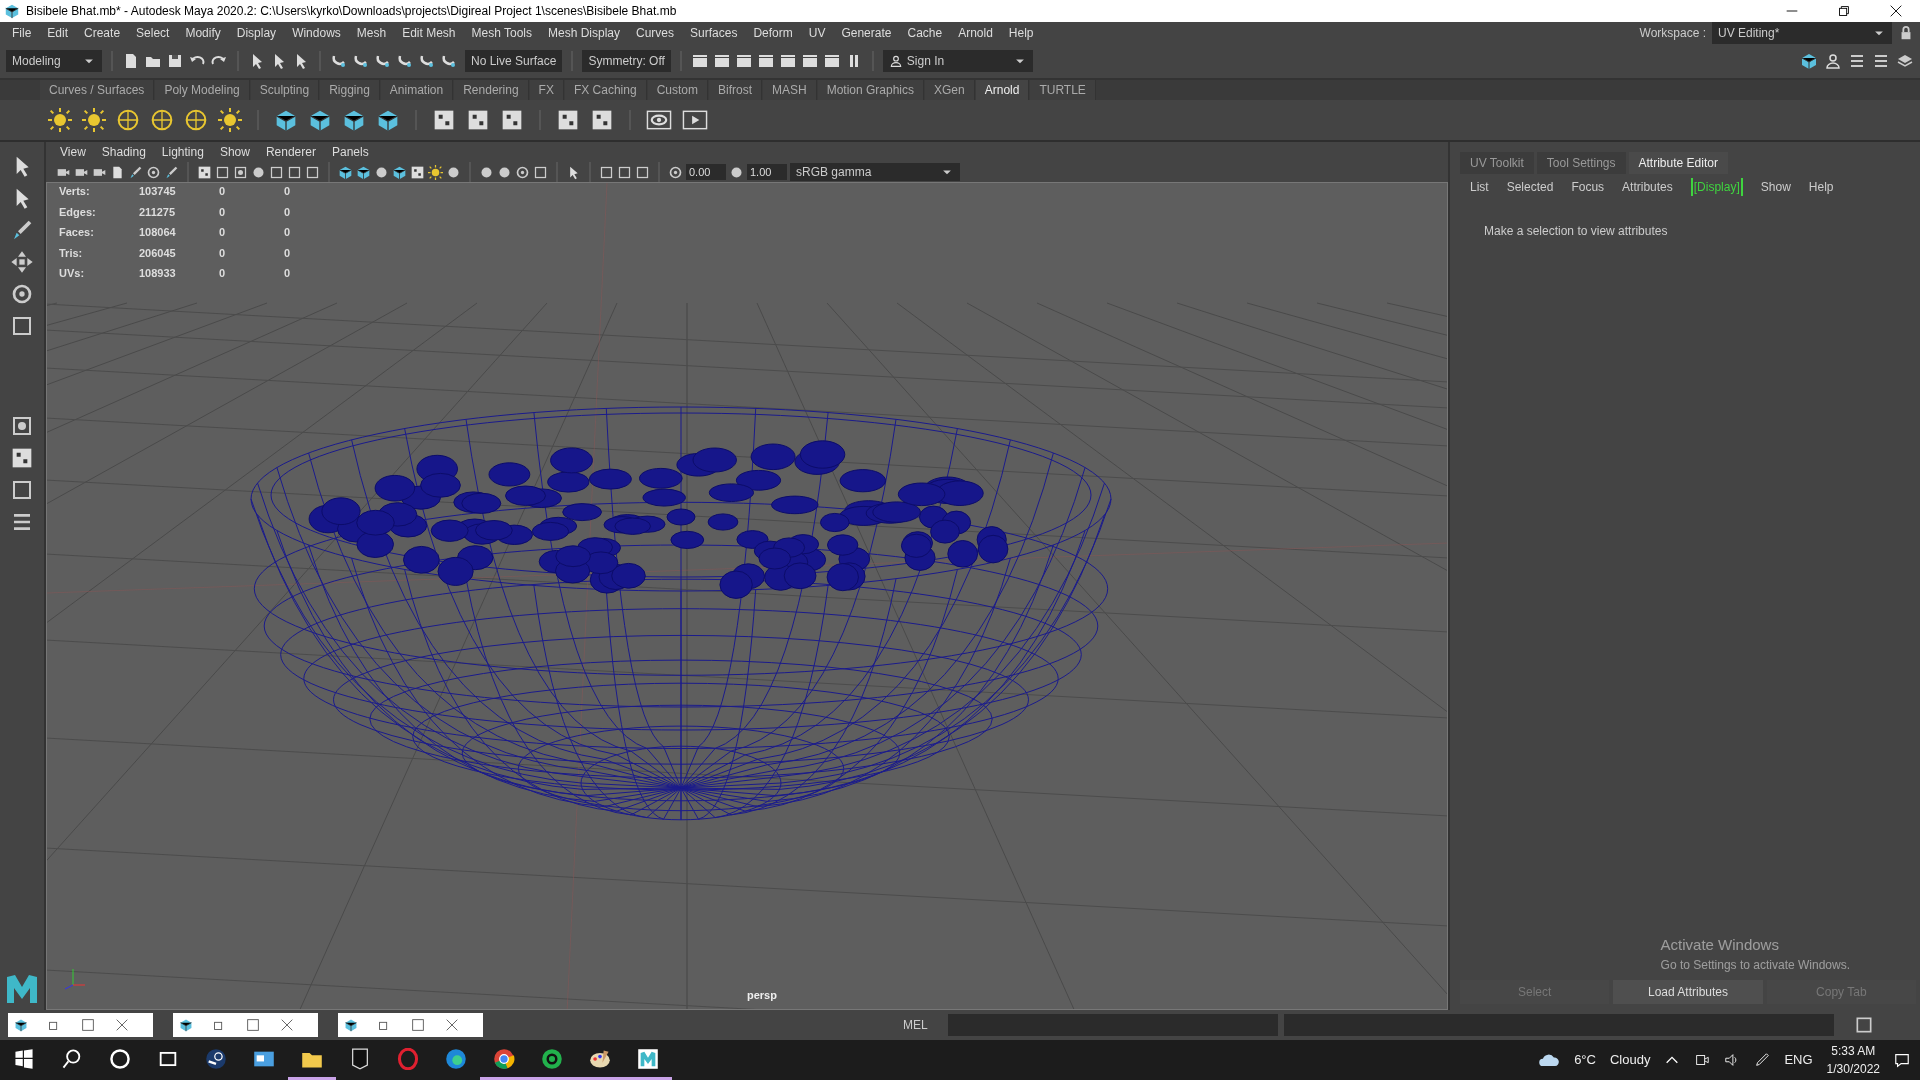 The width and height of the screenshot is (1920, 1080). I want to click on editor-menu-item: Selected, so click(1530, 187).